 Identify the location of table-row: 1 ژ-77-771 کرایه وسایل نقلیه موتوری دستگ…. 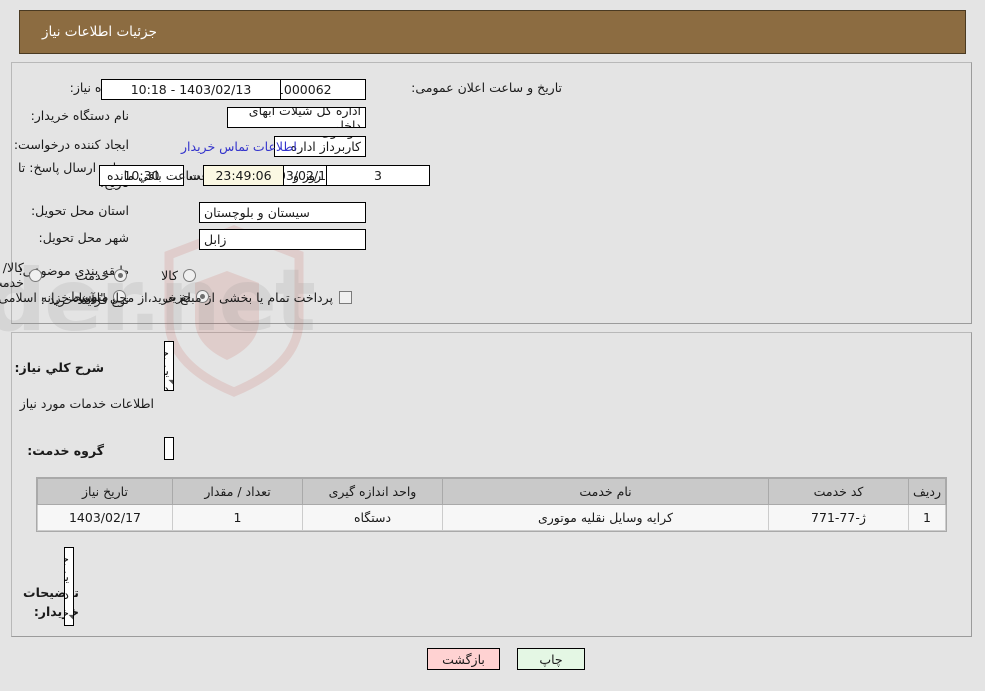
(493, 517).